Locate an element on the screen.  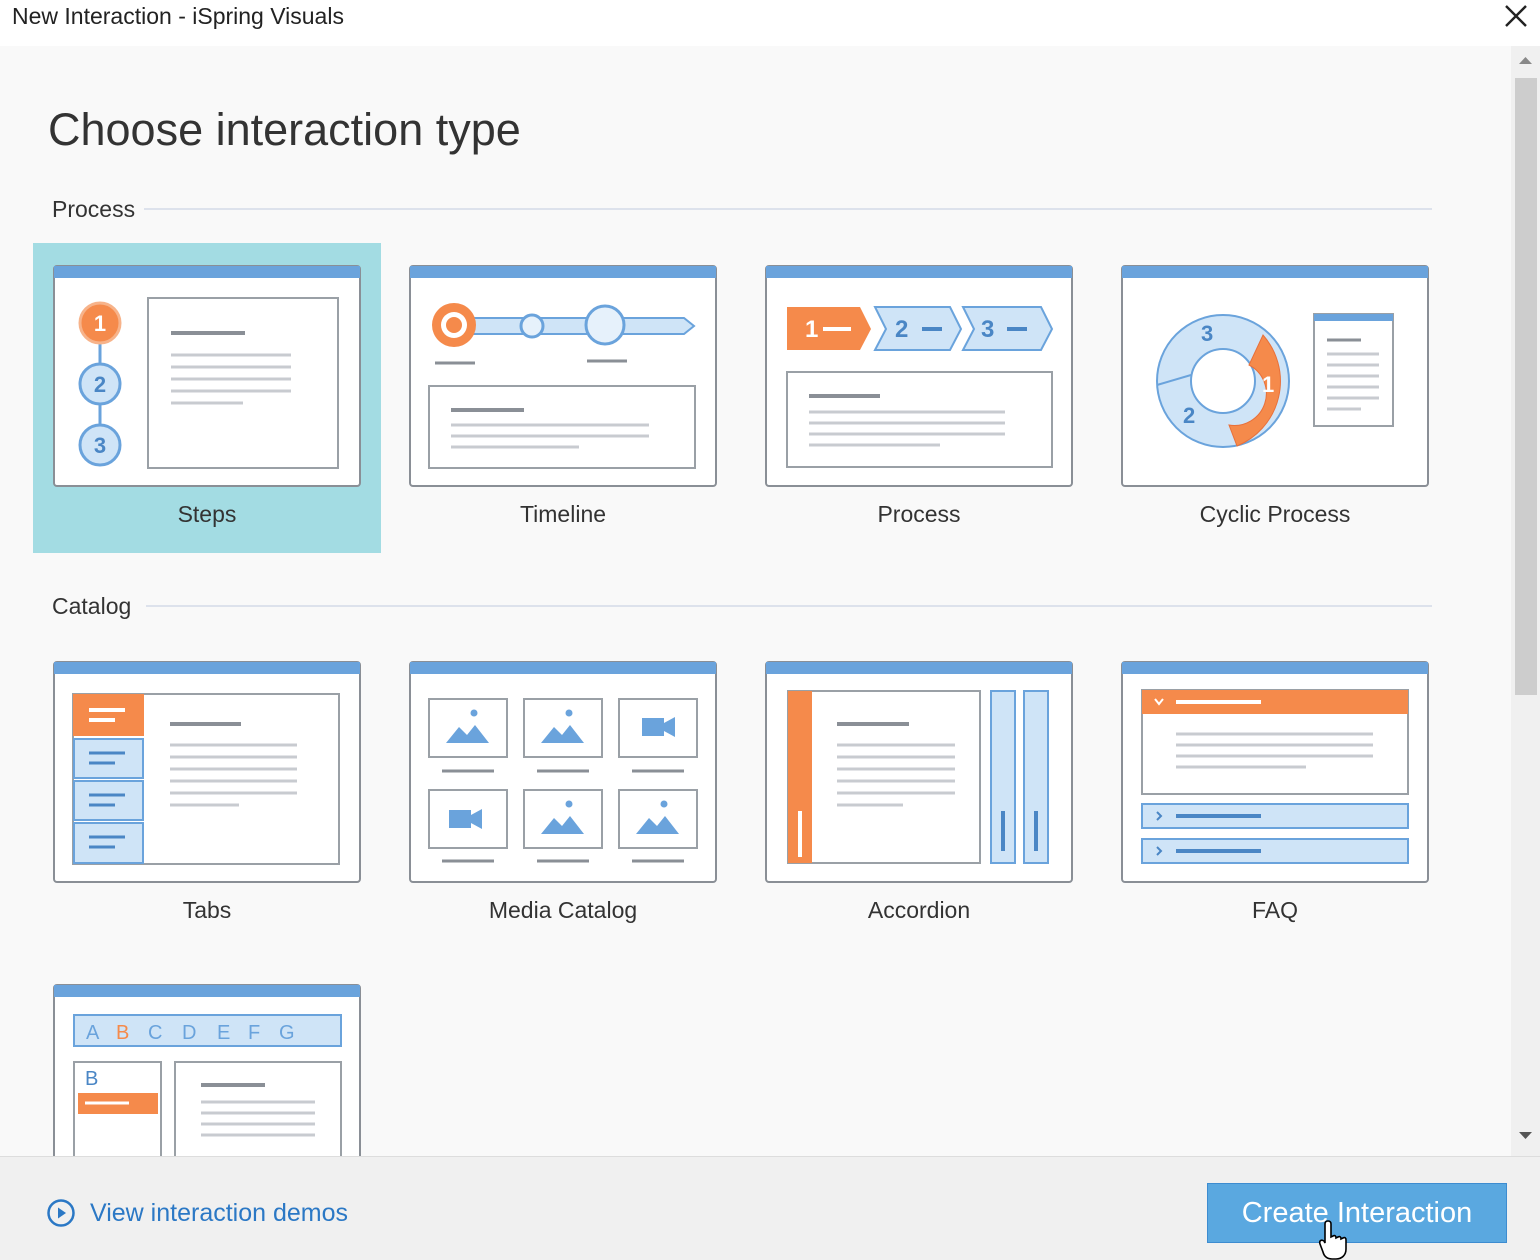
tile-label-faq: FAQ is located at coordinates (1274, 910).